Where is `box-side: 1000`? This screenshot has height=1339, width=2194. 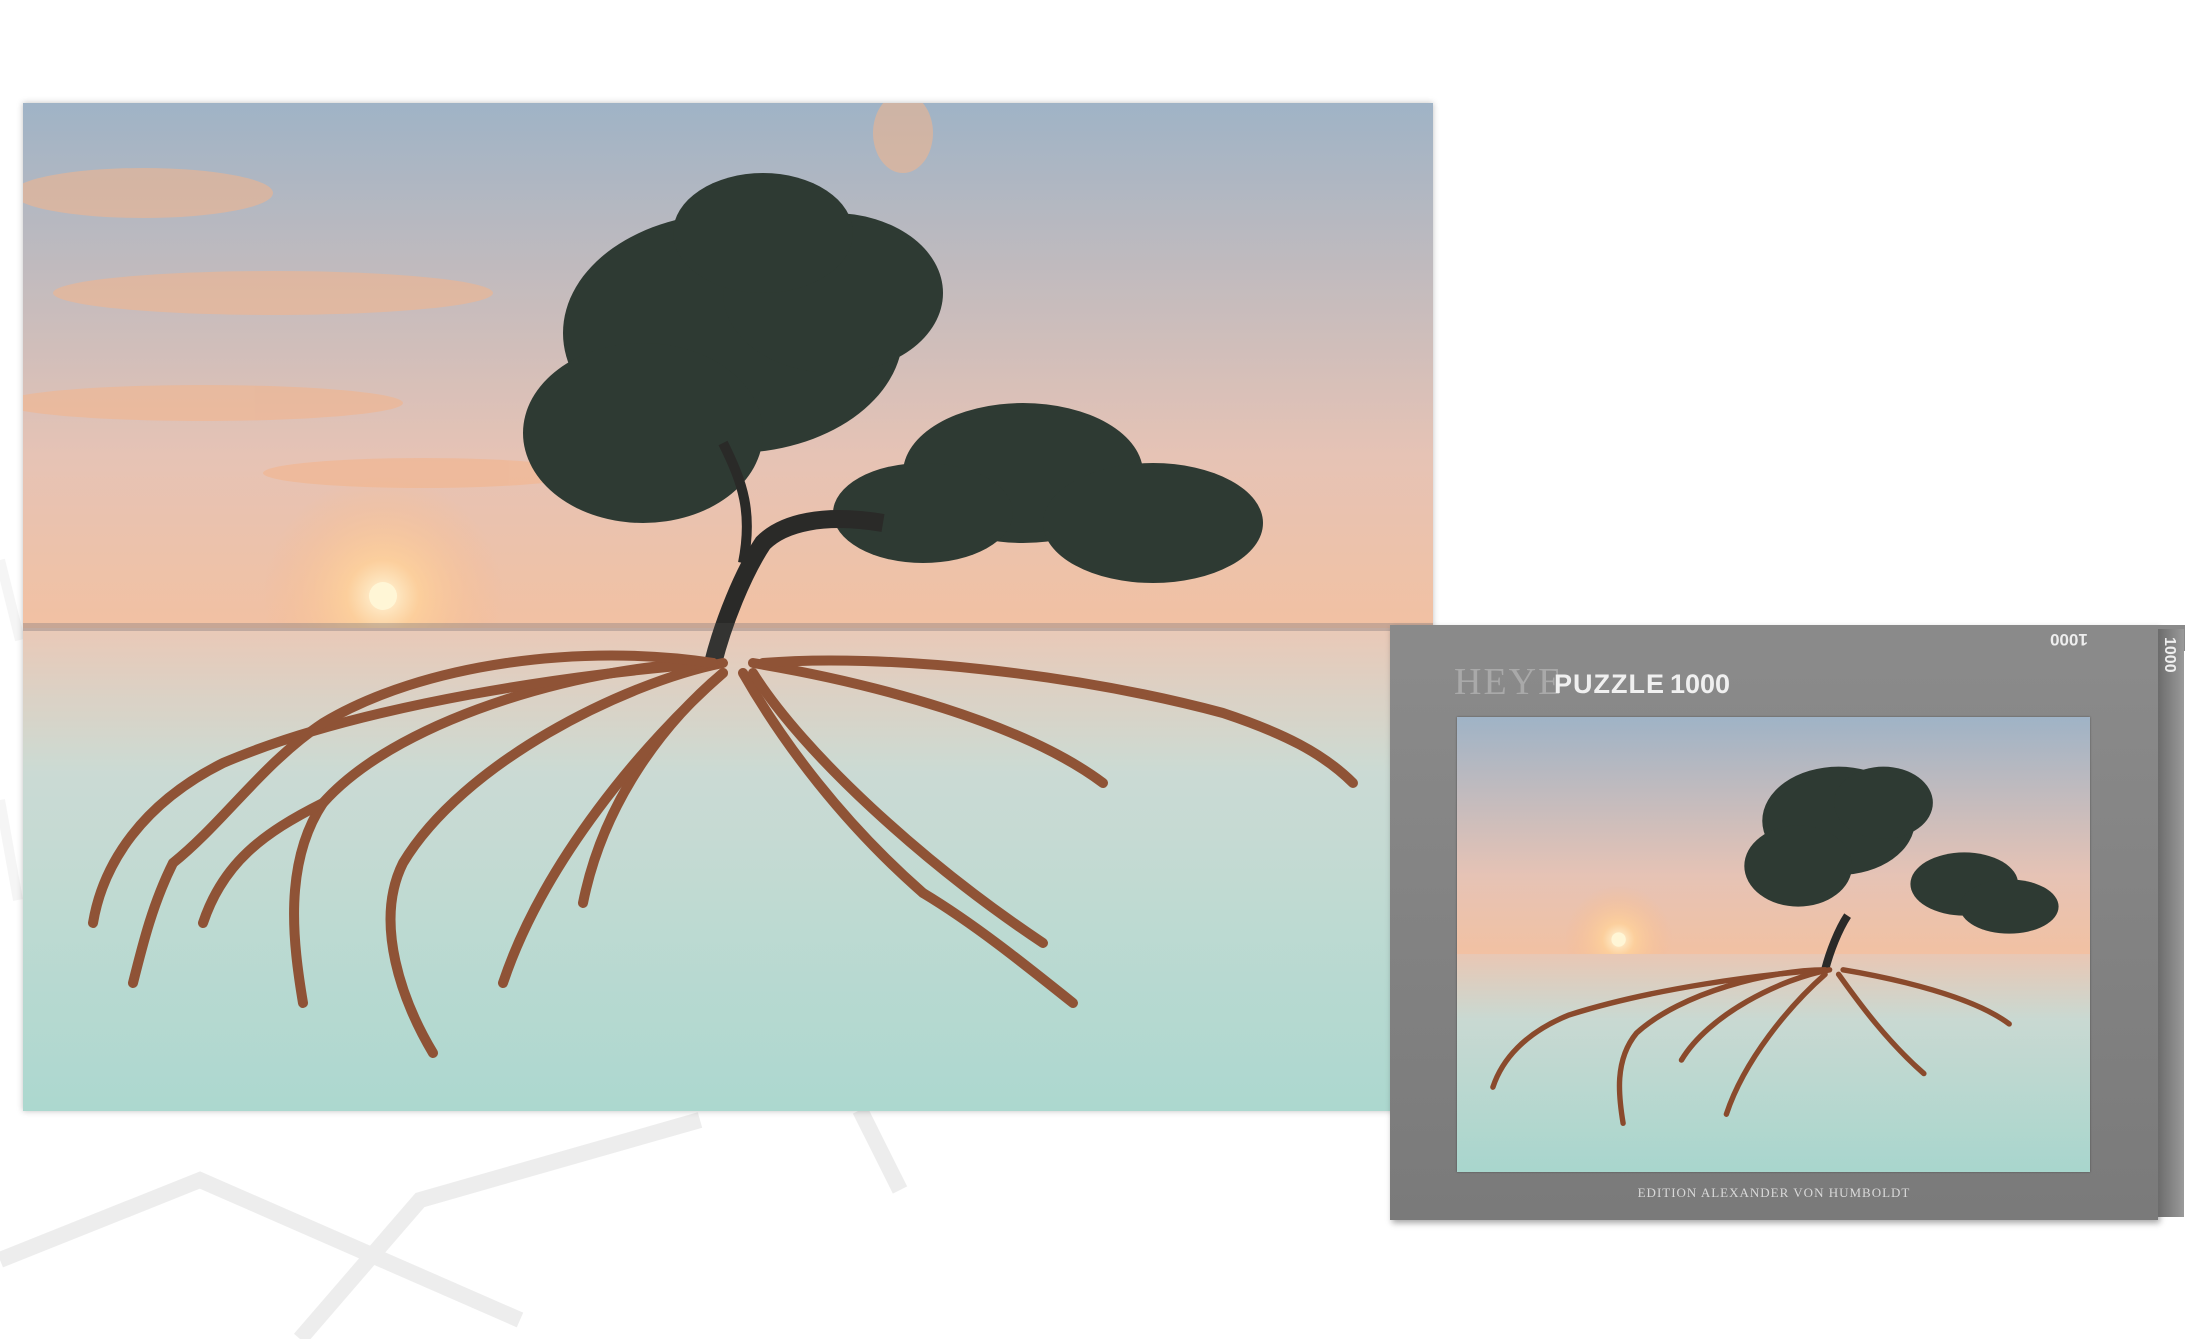 box-side: 1000 is located at coordinates (2171, 923).